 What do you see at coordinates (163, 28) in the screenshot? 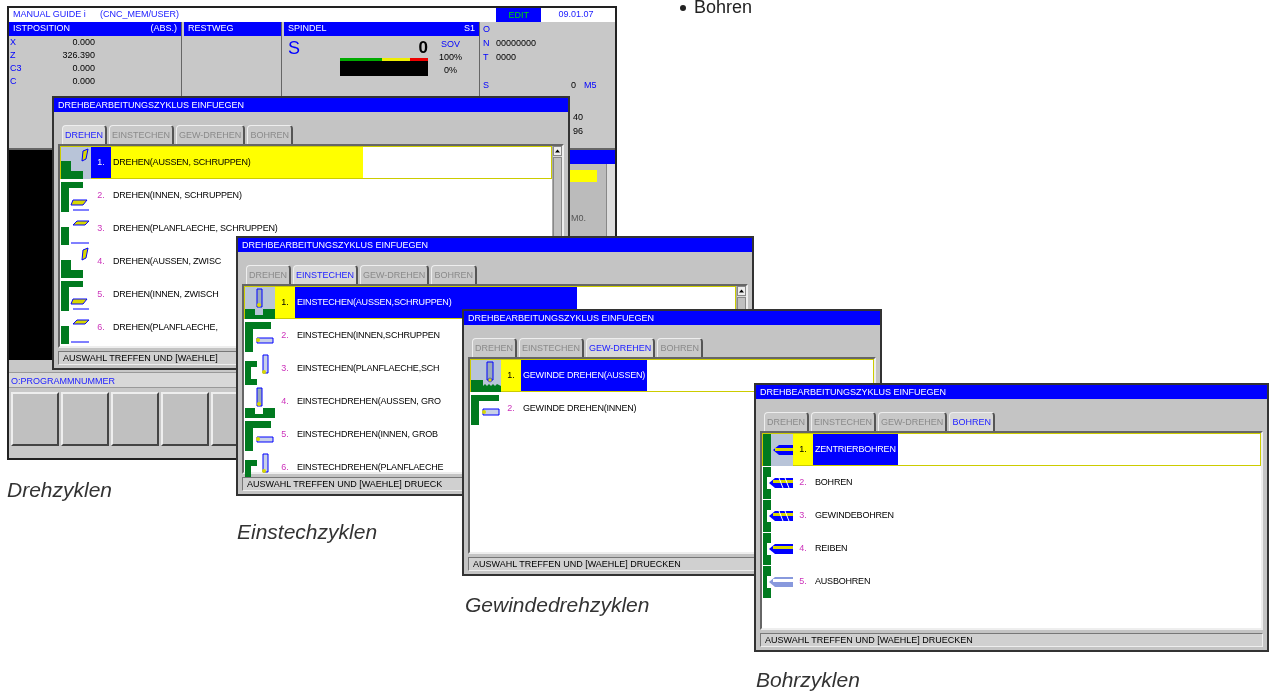
I see `position-mode: (ABS.)` at bounding box center [163, 28].